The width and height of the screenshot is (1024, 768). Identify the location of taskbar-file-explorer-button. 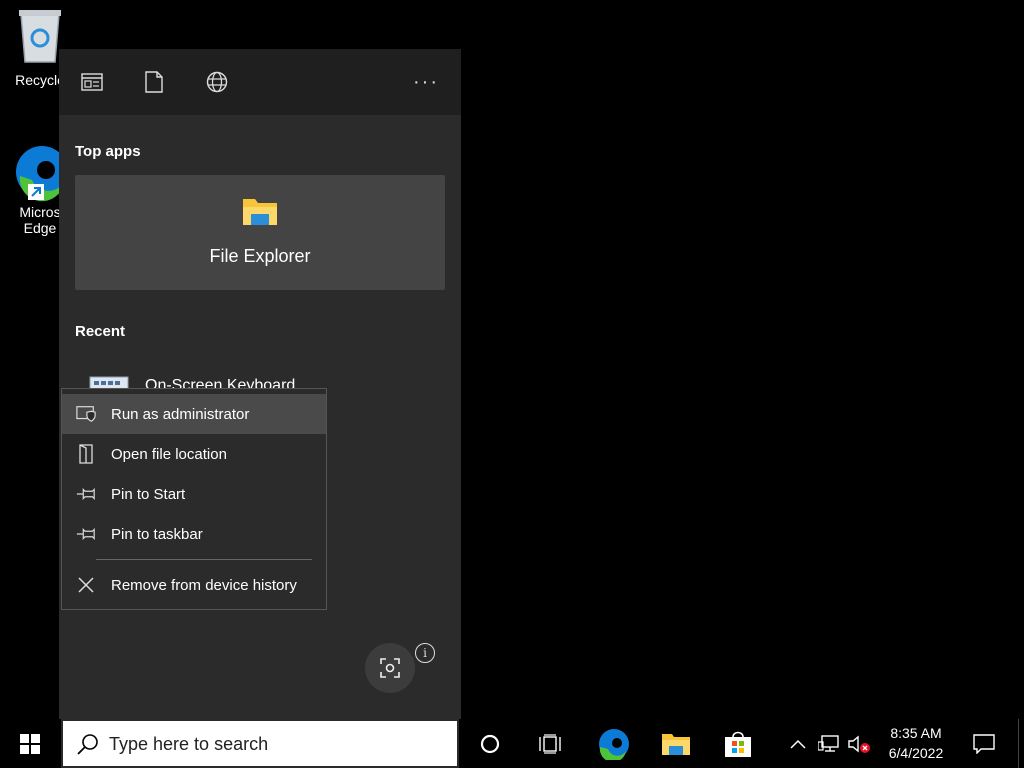
(676, 743).